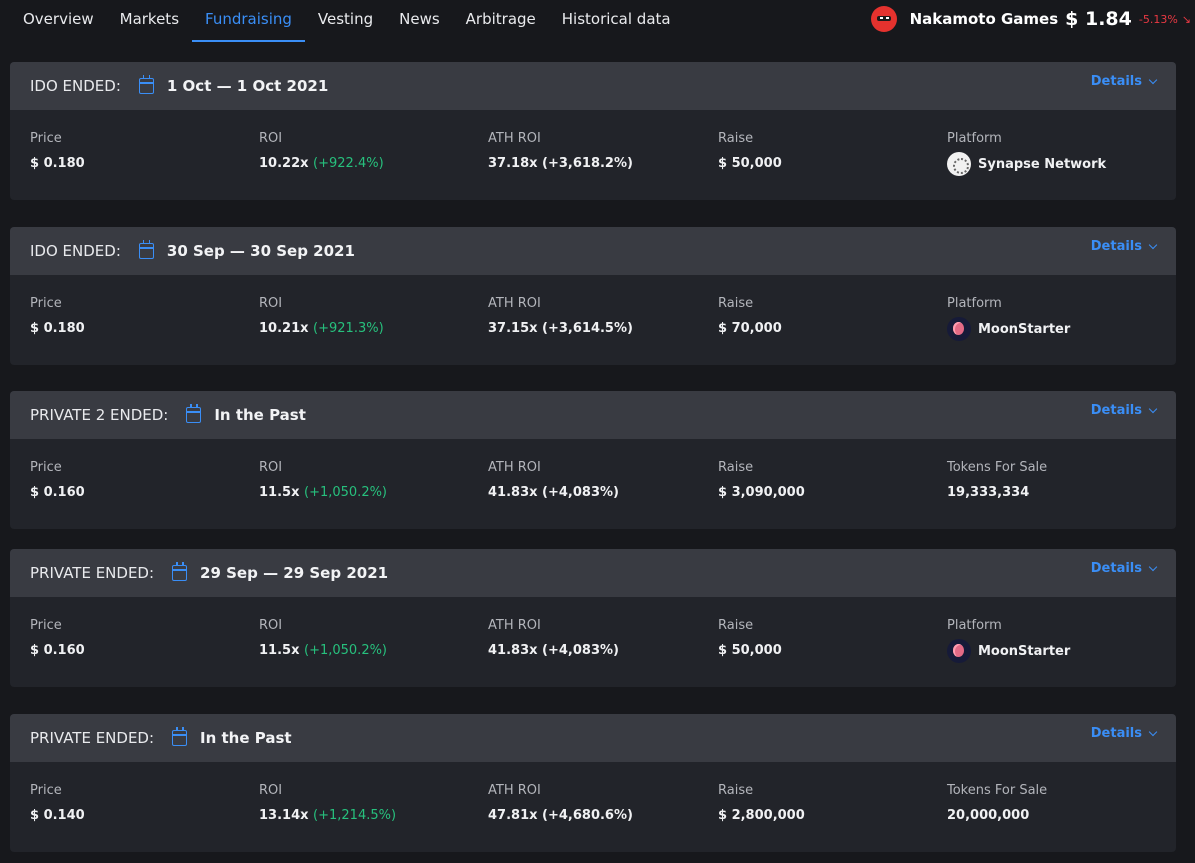 Image resolution: width=1195 pixels, height=863 pixels. What do you see at coordinates (750, 328) in the screenshot?
I see `raise-value: $ 70,000` at bounding box center [750, 328].